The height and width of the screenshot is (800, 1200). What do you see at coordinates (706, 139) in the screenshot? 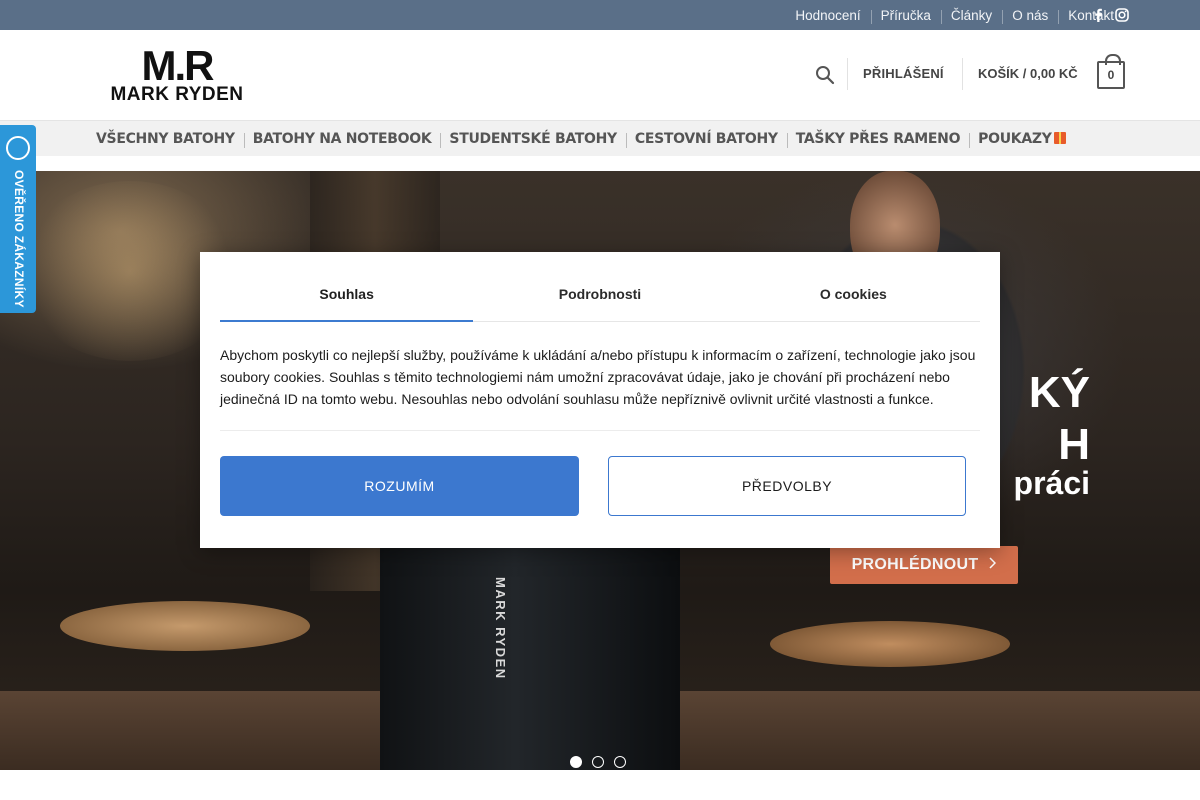
I see `nav-travel-backpacks: CESTOVNÍ BATOHY` at bounding box center [706, 139].